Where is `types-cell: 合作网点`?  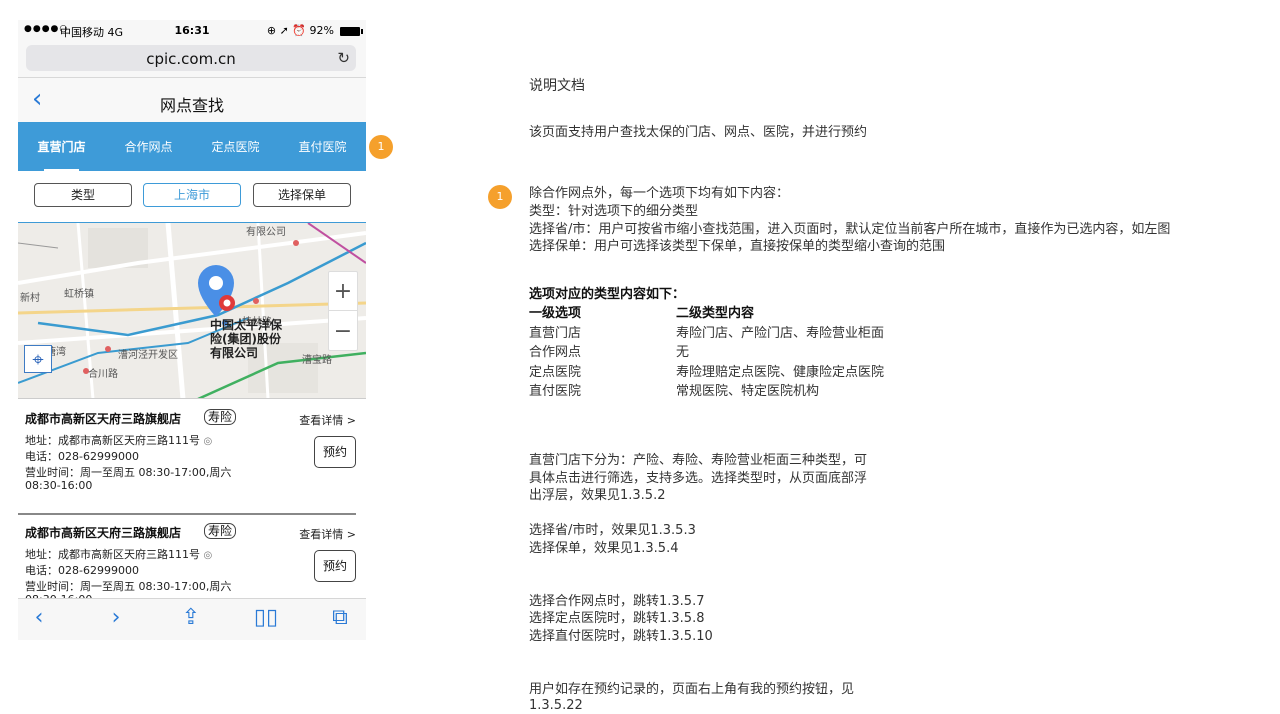 types-cell: 合作网点 is located at coordinates (555, 352).